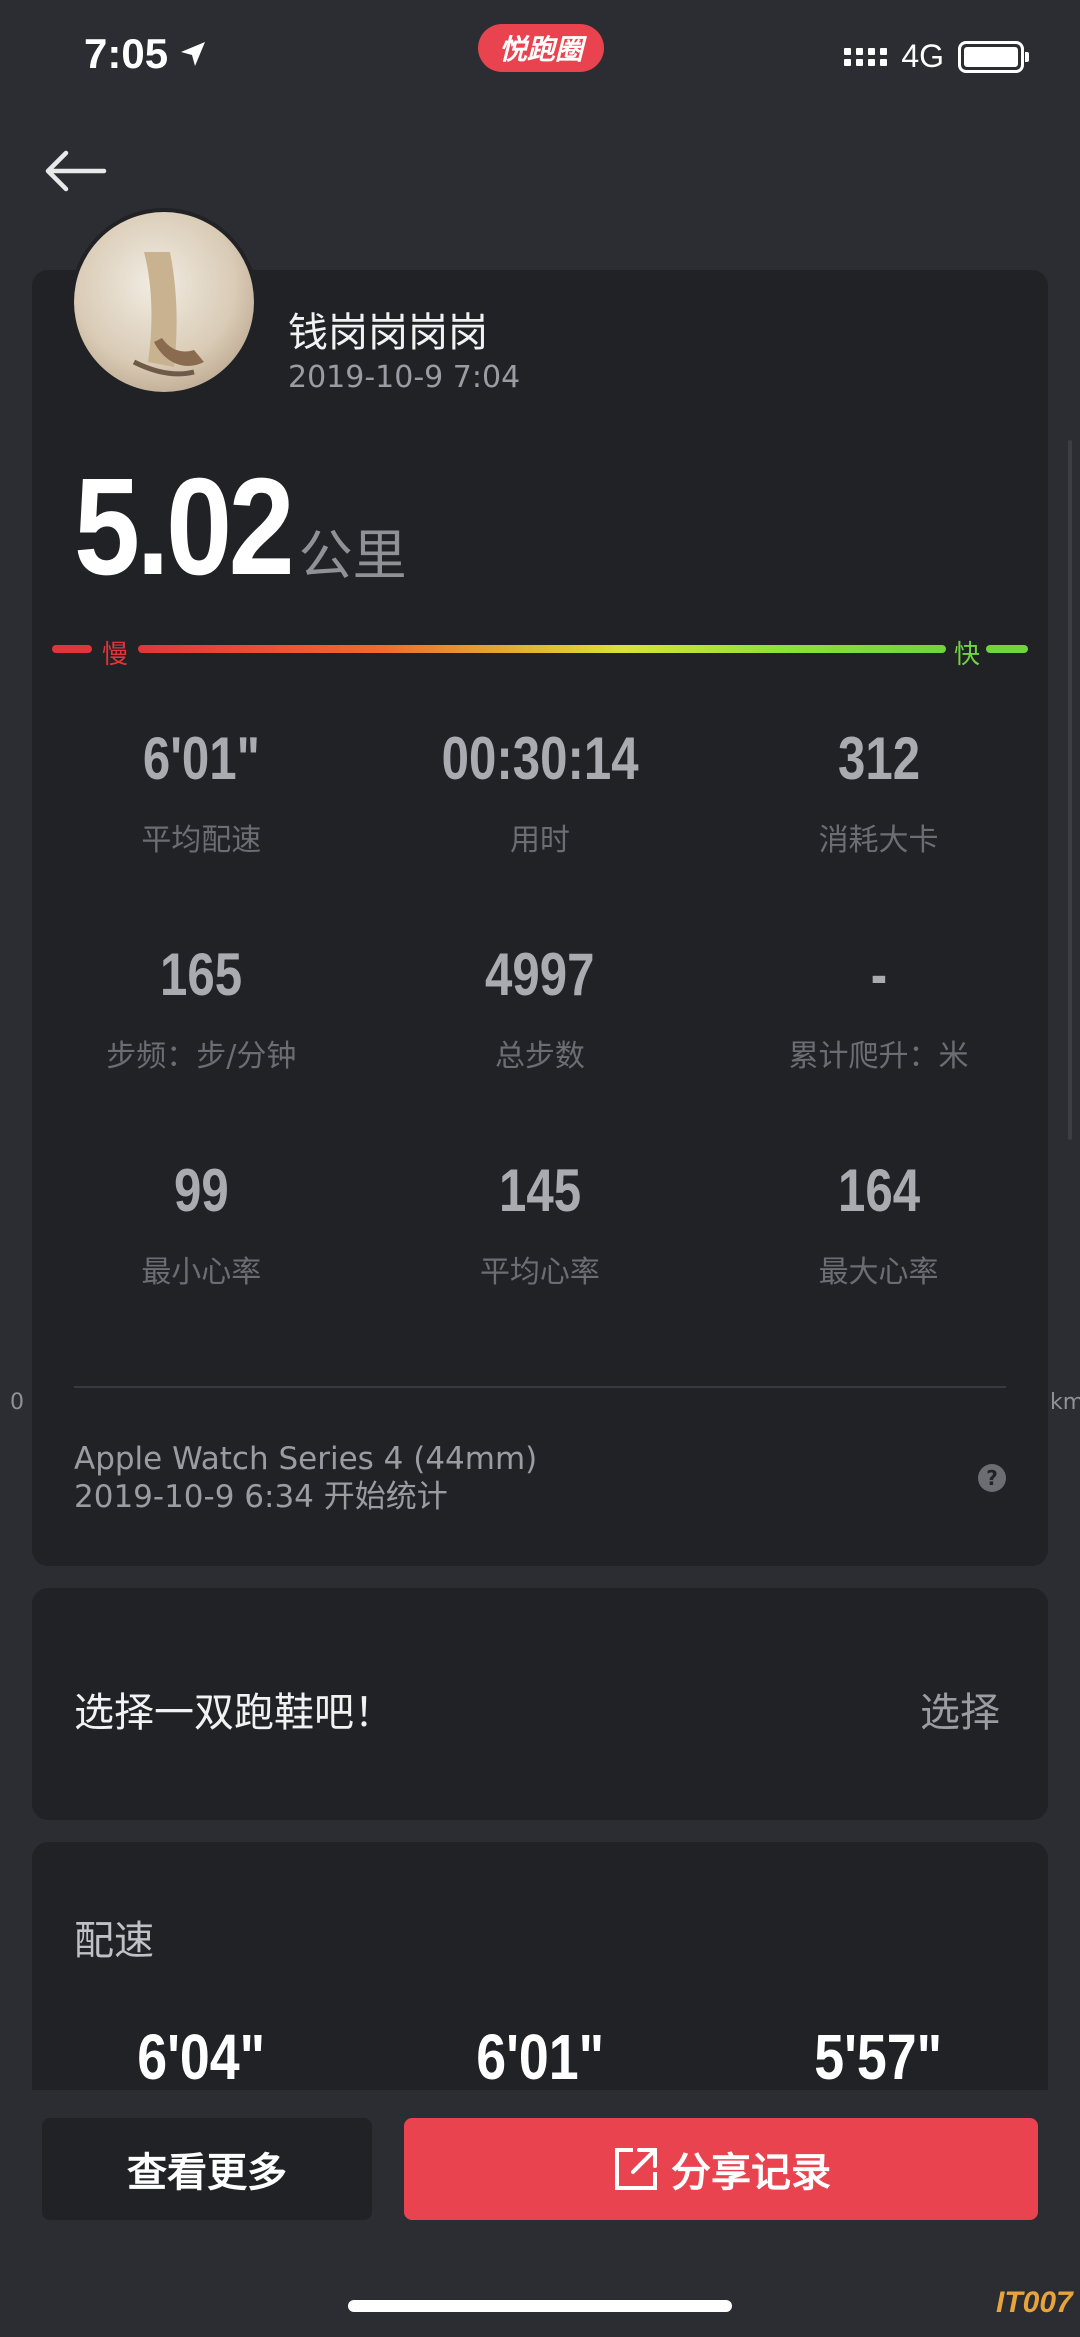  I want to click on avatar-image, so click(164, 302).